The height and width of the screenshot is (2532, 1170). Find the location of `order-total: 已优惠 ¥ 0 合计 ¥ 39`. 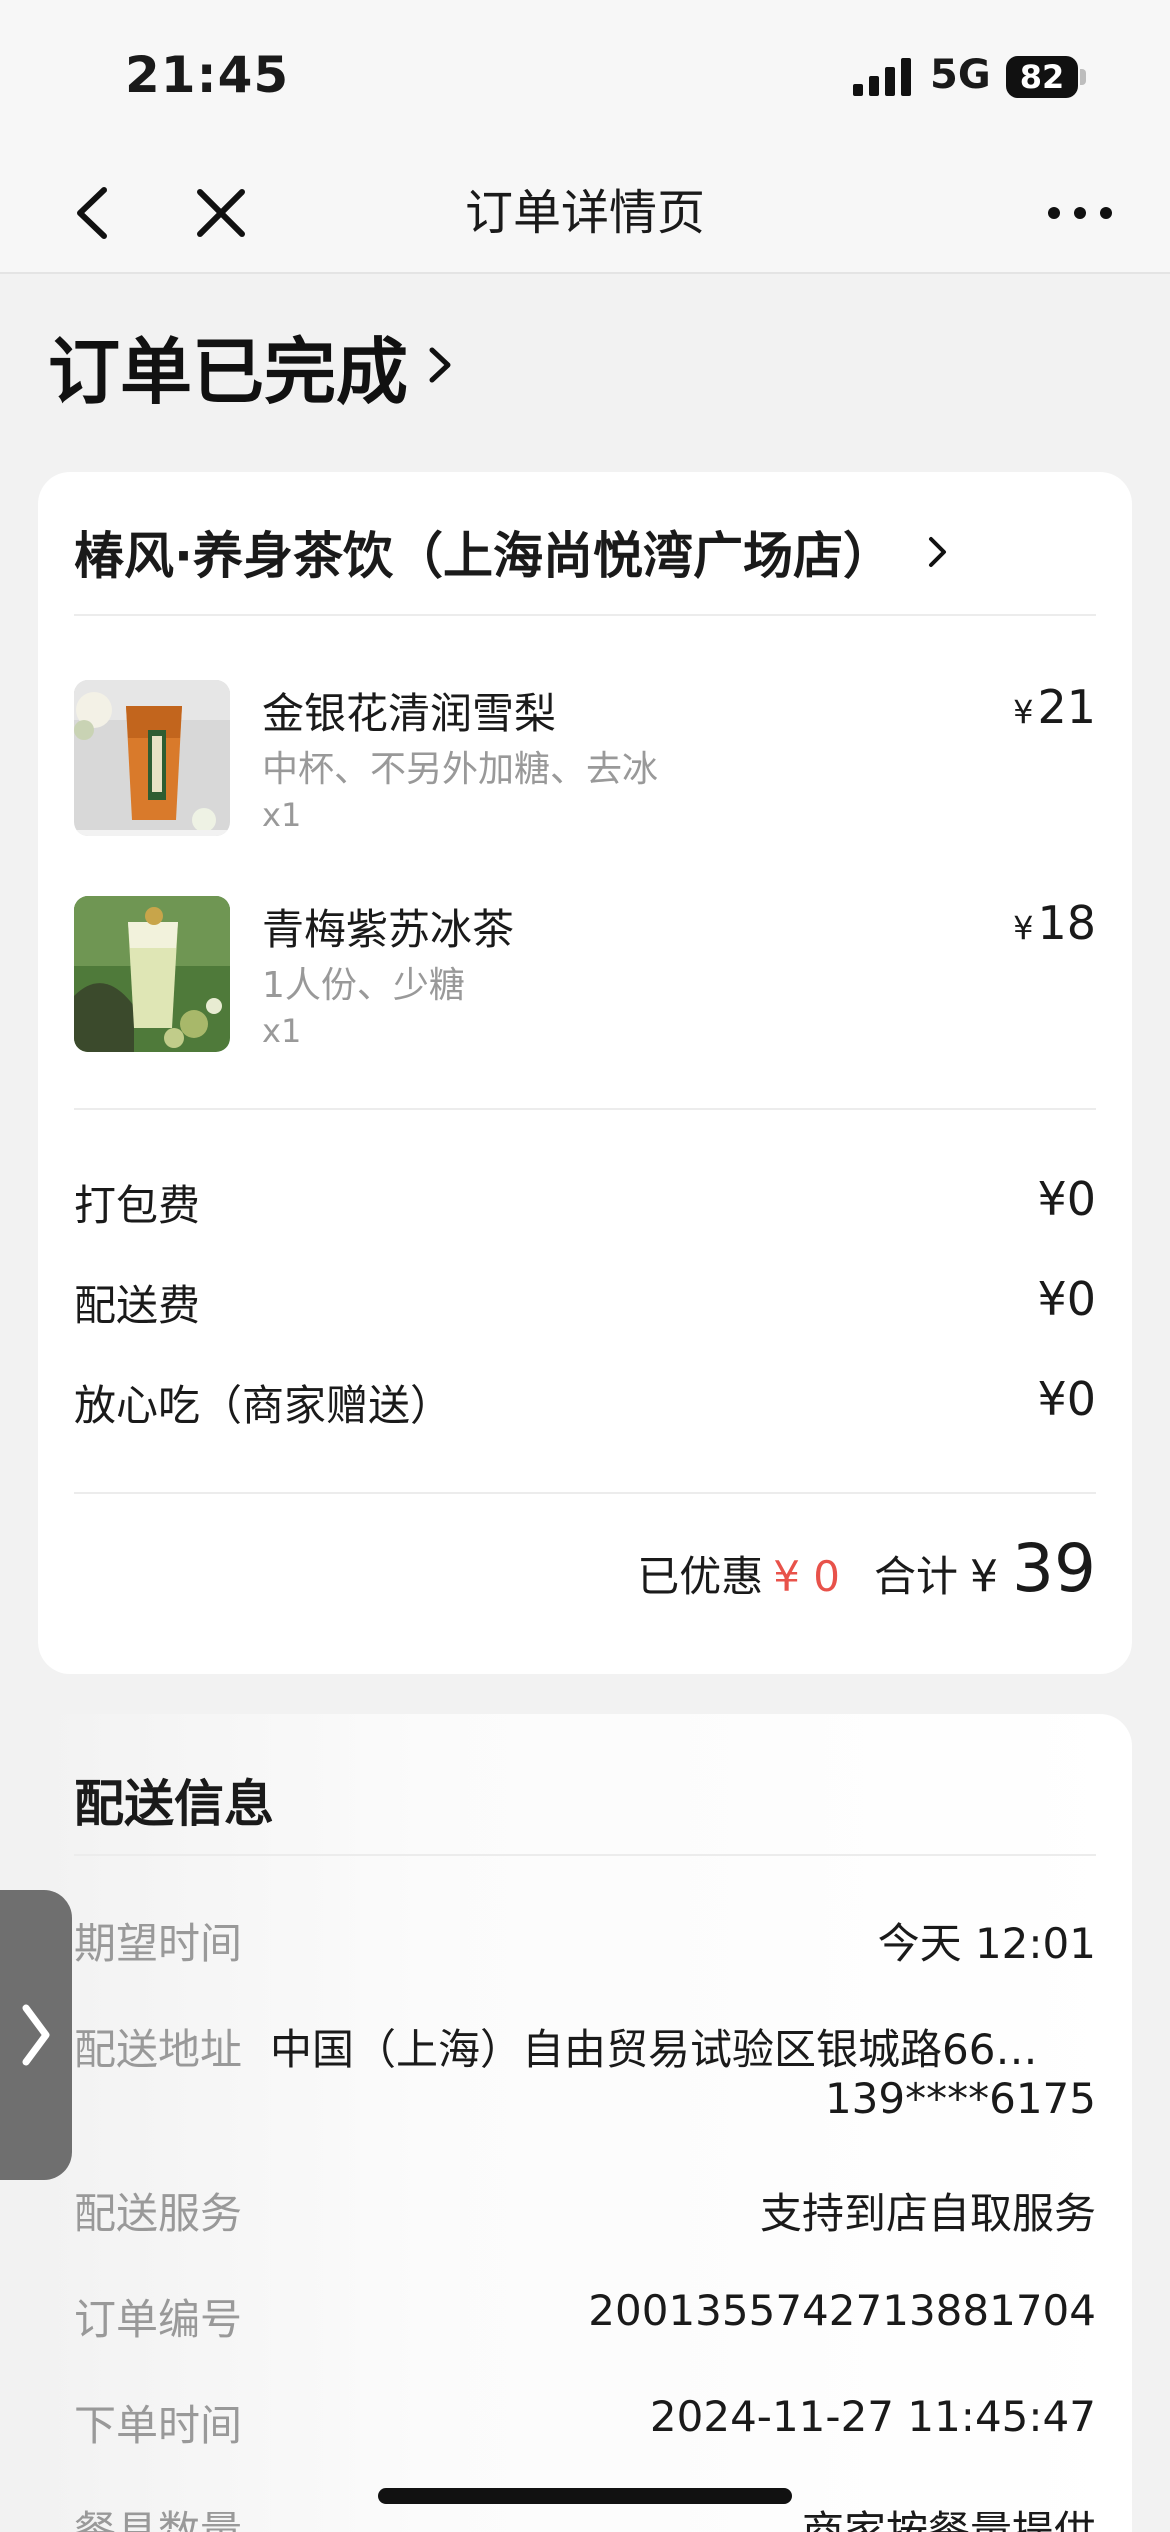

order-total: 已优惠 ¥ 0 合计 ¥ 39 is located at coordinates (866, 1575).